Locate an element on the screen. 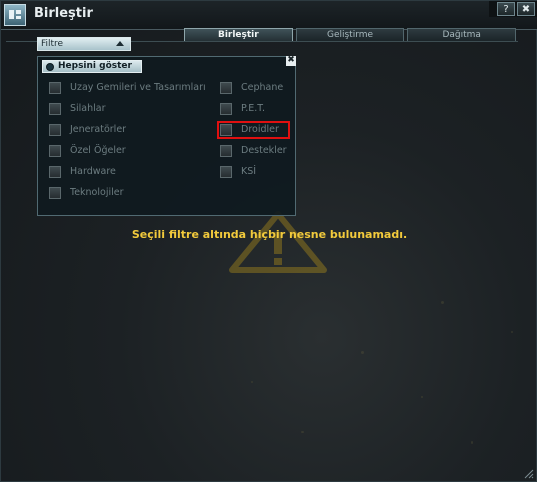  close-filter-panel-button: ✖ is located at coordinates (291, 61).